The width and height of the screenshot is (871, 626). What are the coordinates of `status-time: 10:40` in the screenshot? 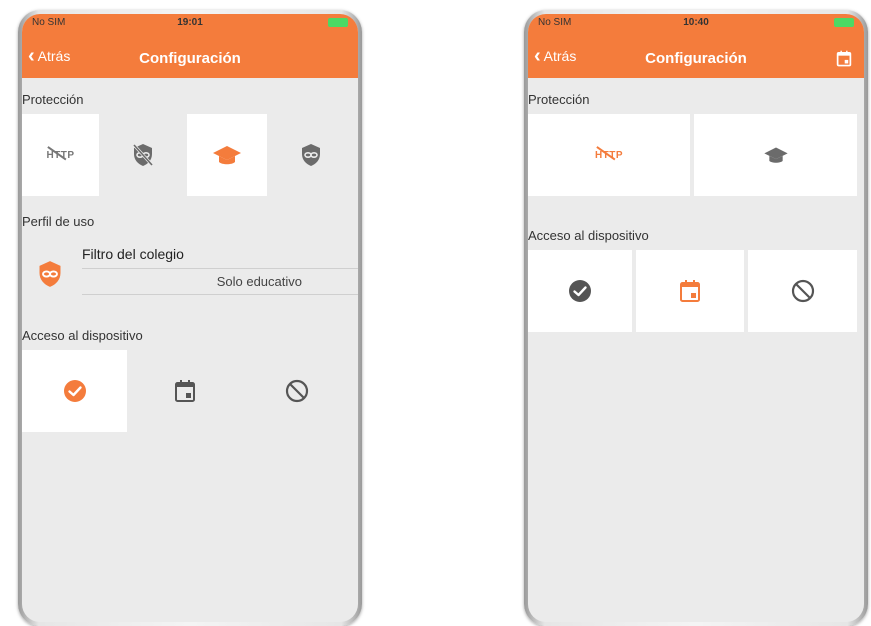 It's located at (696, 22).